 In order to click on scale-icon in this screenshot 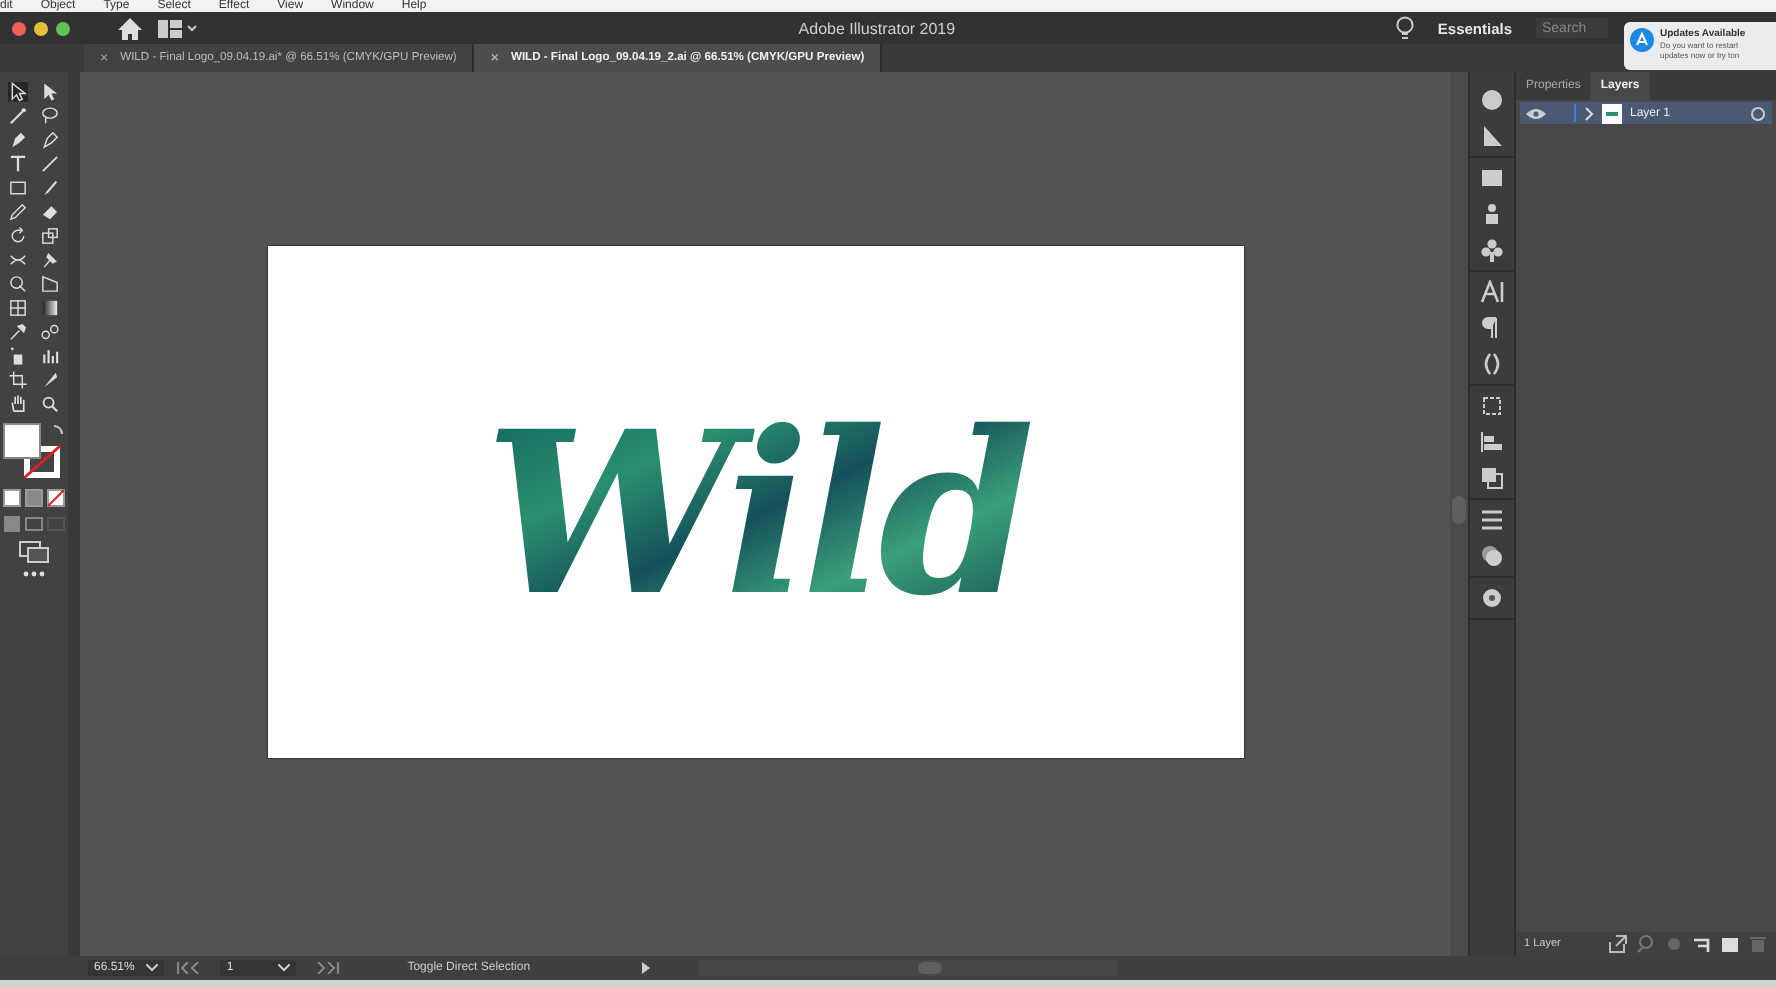, I will do `click(50, 236)`.